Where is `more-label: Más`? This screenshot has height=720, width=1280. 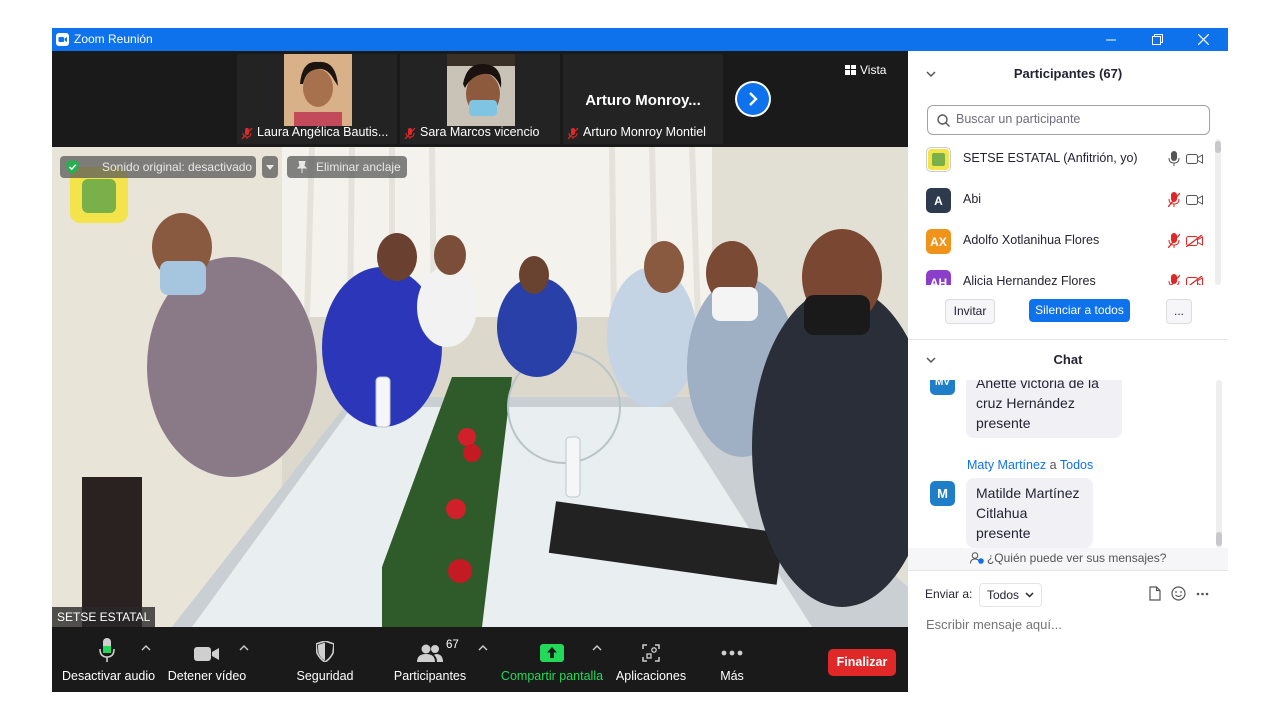
more-label: Más is located at coordinates (732, 676).